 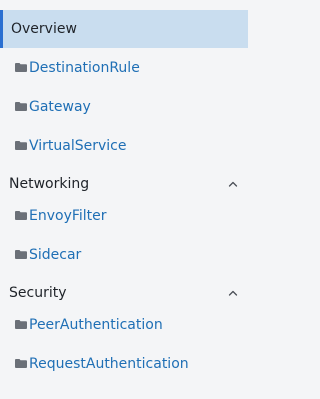 What do you see at coordinates (124, 107) in the screenshot?
I see `nav-item-gateway: Gateway` at bounding box center [124, 107].